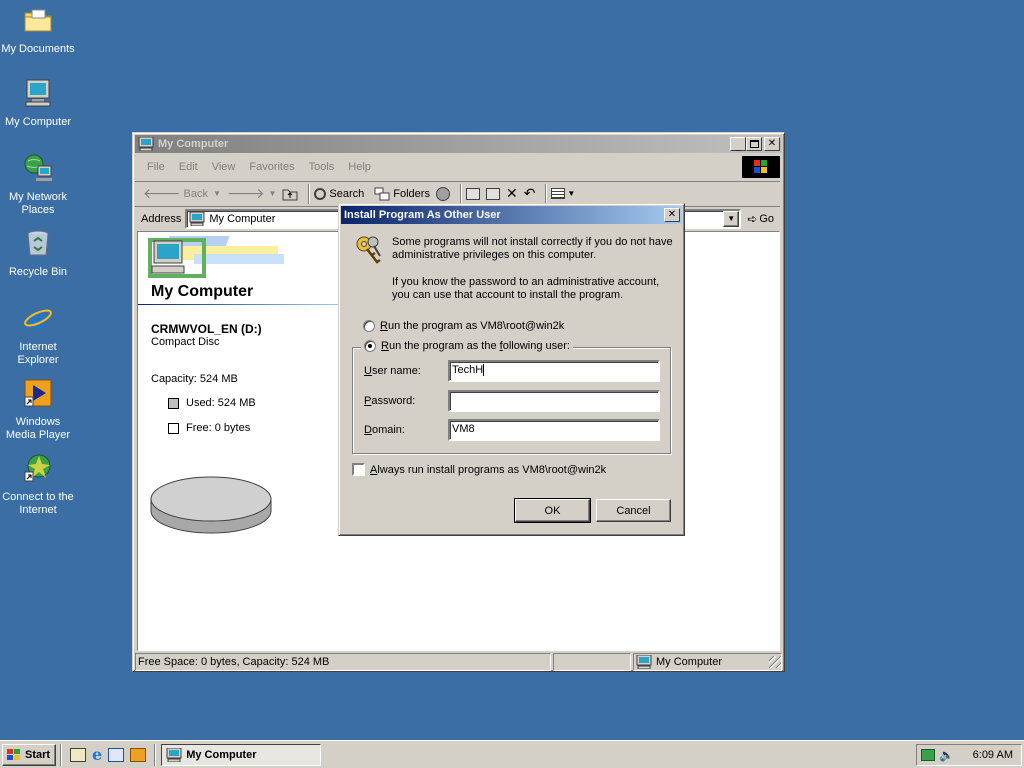  I want to click on history-button, so click(442, 193).